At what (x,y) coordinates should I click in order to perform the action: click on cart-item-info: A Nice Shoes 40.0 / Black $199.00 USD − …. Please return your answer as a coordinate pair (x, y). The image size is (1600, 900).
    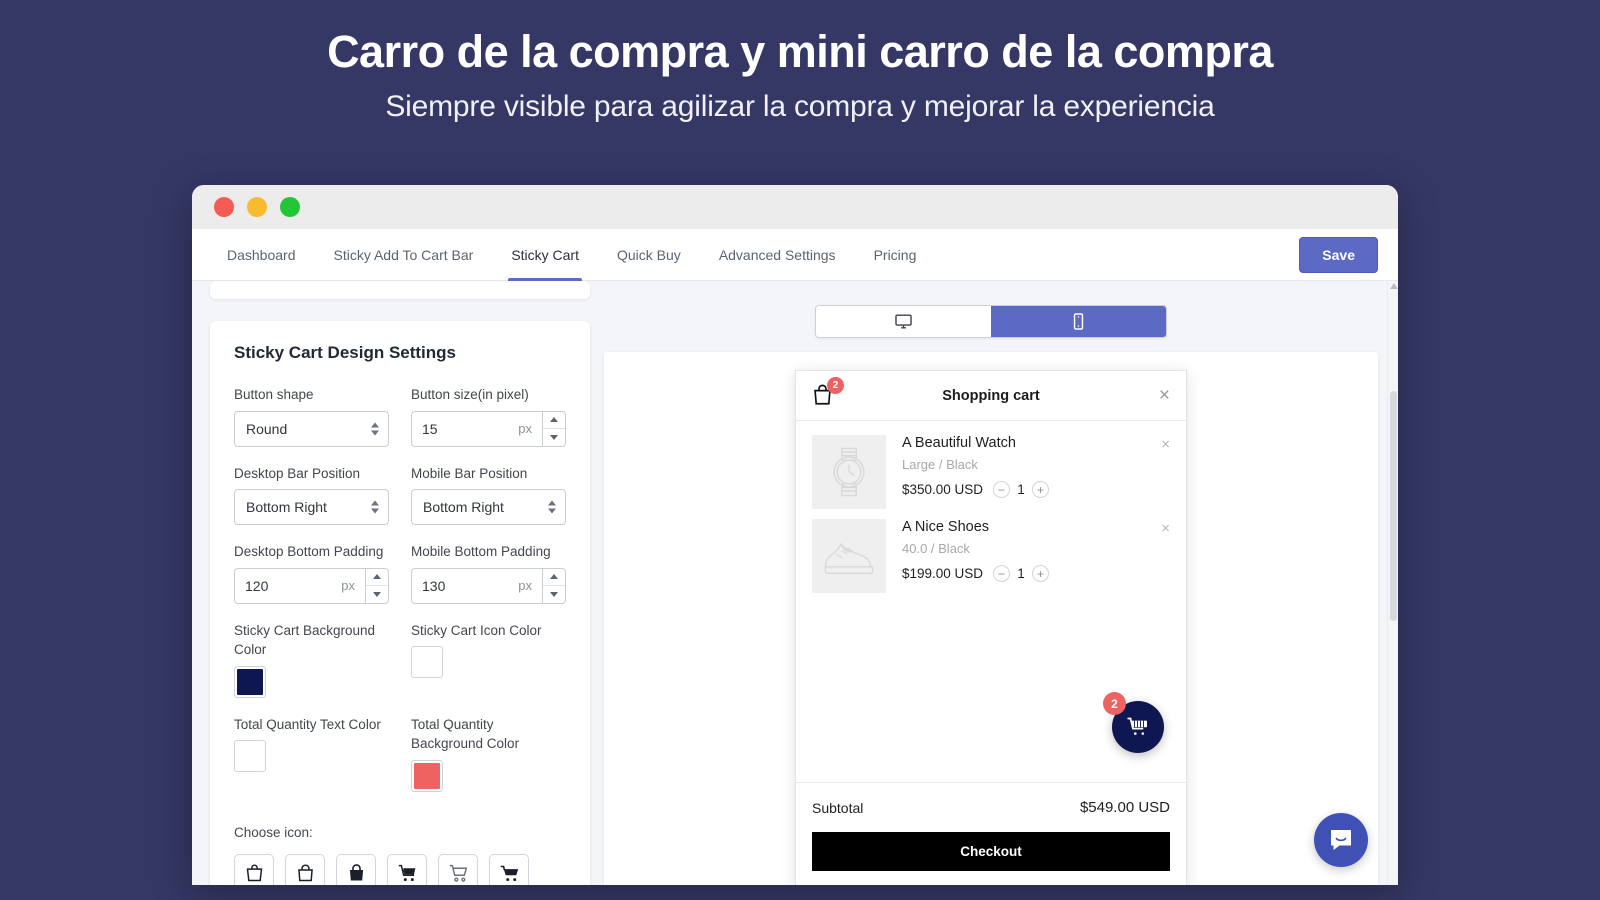
    Looking at the image, I should click on (1023, 556).